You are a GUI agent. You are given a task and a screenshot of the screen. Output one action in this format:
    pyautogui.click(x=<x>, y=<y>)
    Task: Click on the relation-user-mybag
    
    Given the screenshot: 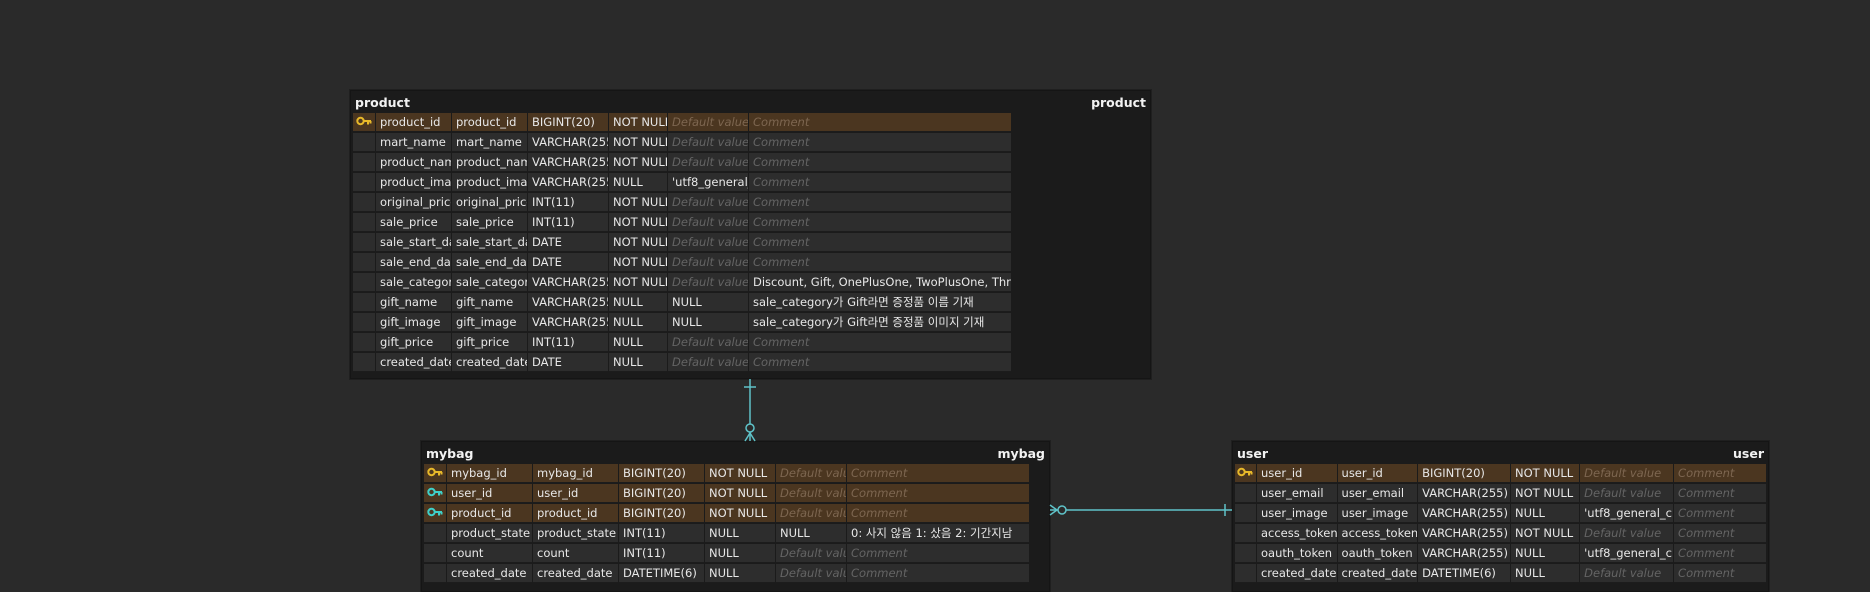 What is the action you would take?
    pyautogui.click(x=1140, y=510)
    